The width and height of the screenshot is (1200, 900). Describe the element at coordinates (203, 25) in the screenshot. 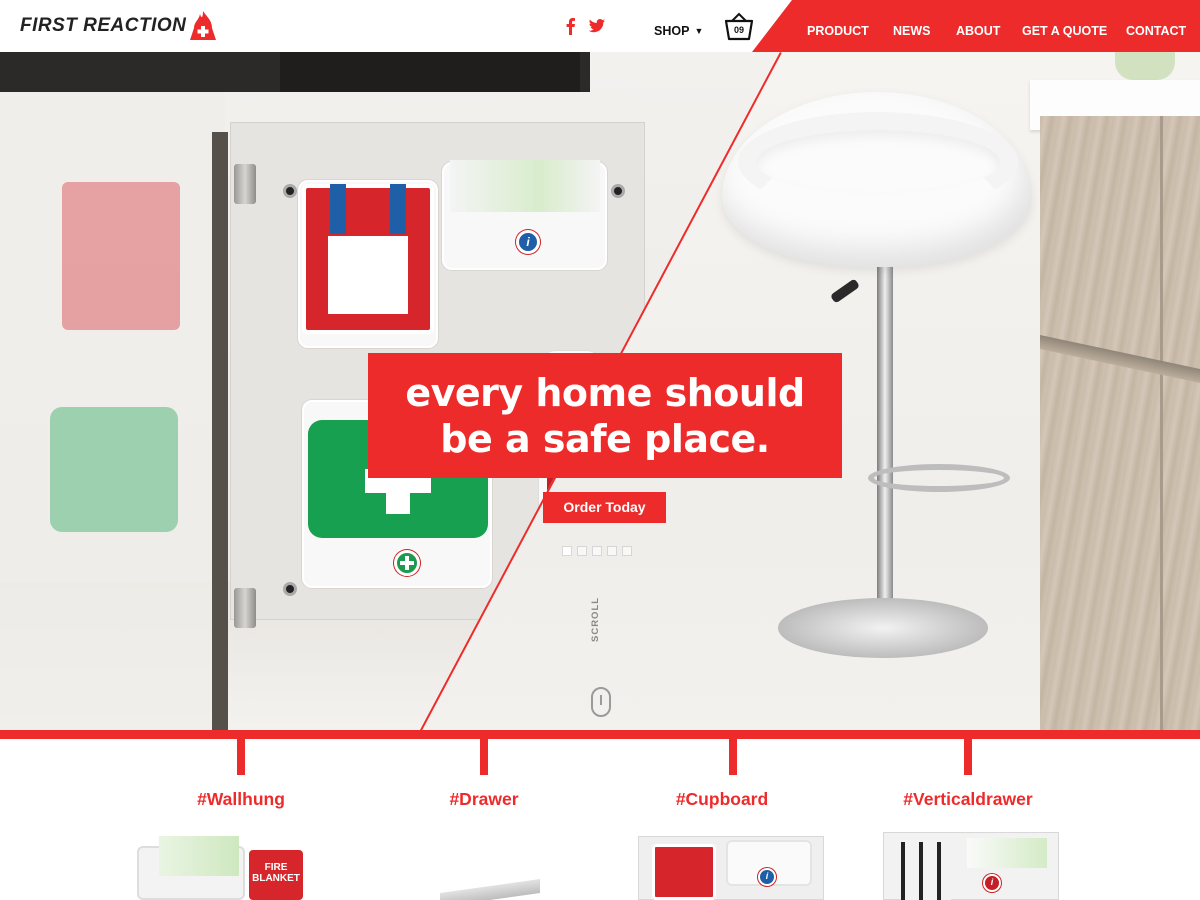

I see `flame-cross-logo-icon` at that location.